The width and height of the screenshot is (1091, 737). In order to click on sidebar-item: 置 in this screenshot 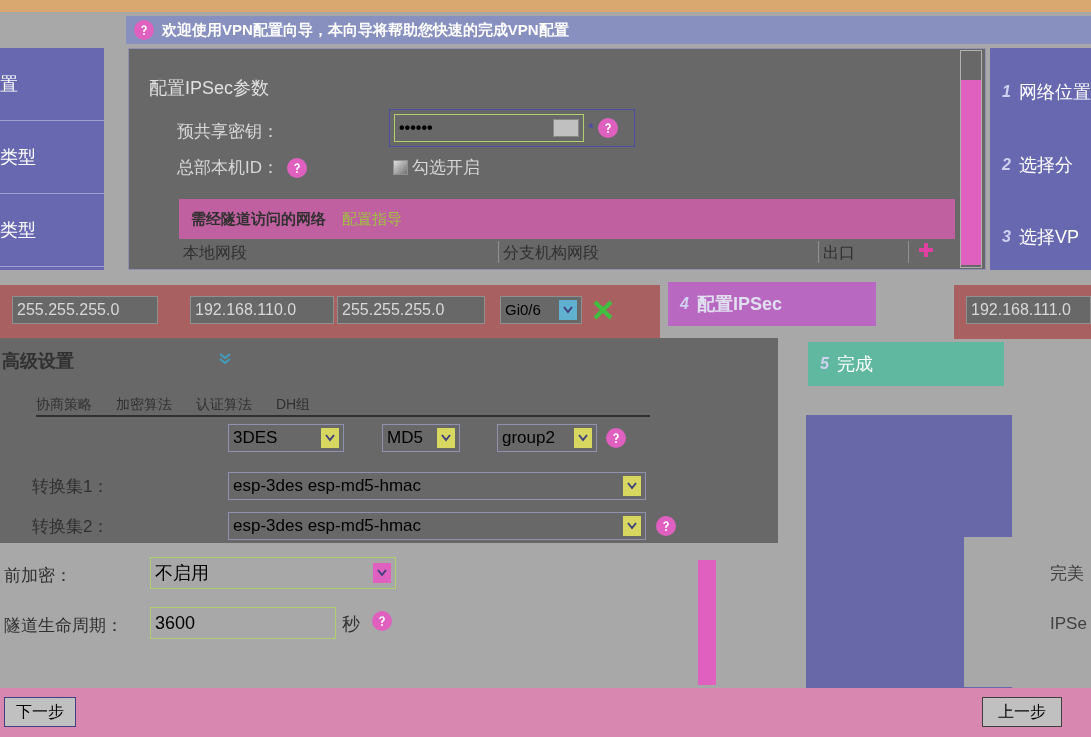, I will do `click(9, 84)`.